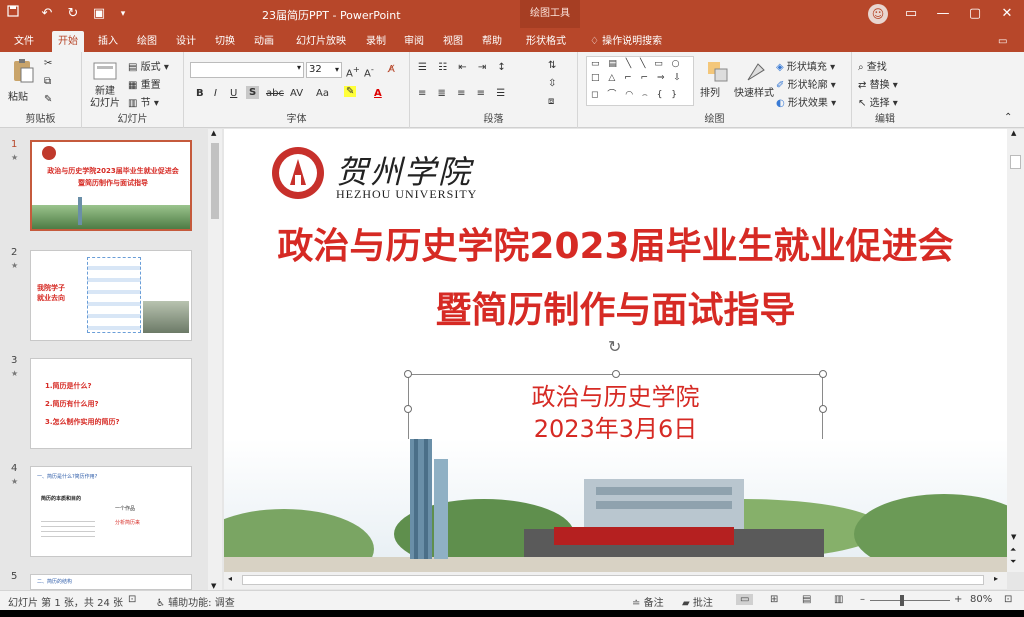  Describe the element at coordinates (321, 41) in the screenshot. I see `tab-slideshow: 幻灯片放映` at that location.